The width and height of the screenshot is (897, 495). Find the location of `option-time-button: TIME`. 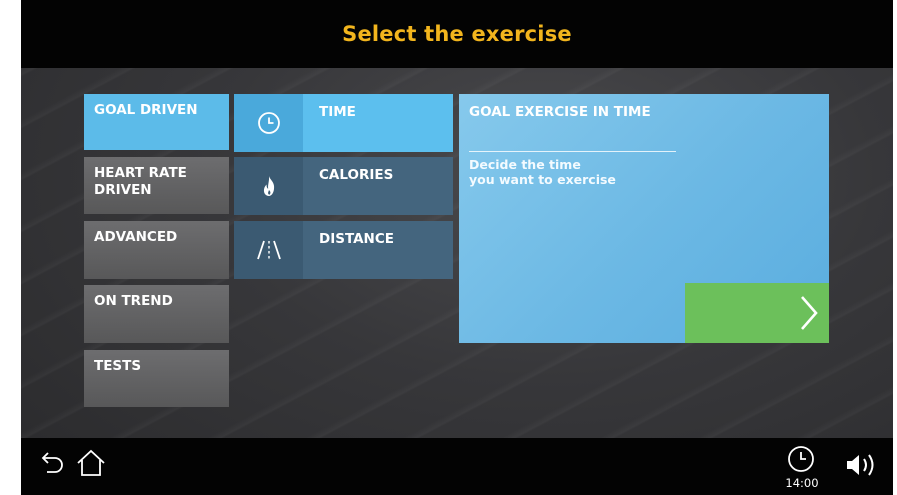

option-time-button: TIME is located at coordinates (343, 123).